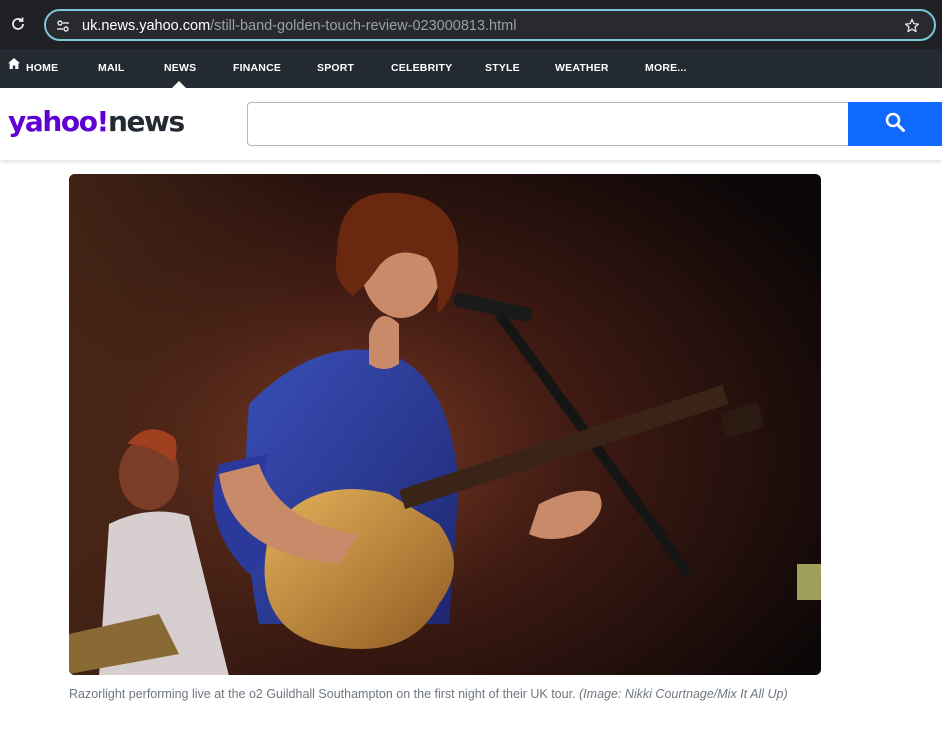 The image size is (942, 729). What do you see at coordinates (548, 124) in the screenshot?
I see `search-input` at bounding box center [548, 124].